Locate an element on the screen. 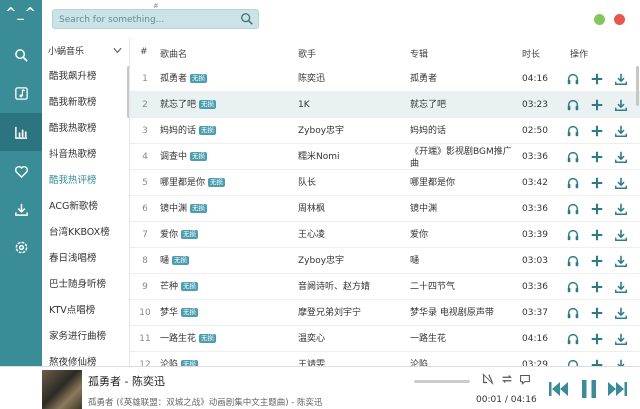 The width and height of the screenshot is (640, 409). album-cover is located at coordinates (62, 389).